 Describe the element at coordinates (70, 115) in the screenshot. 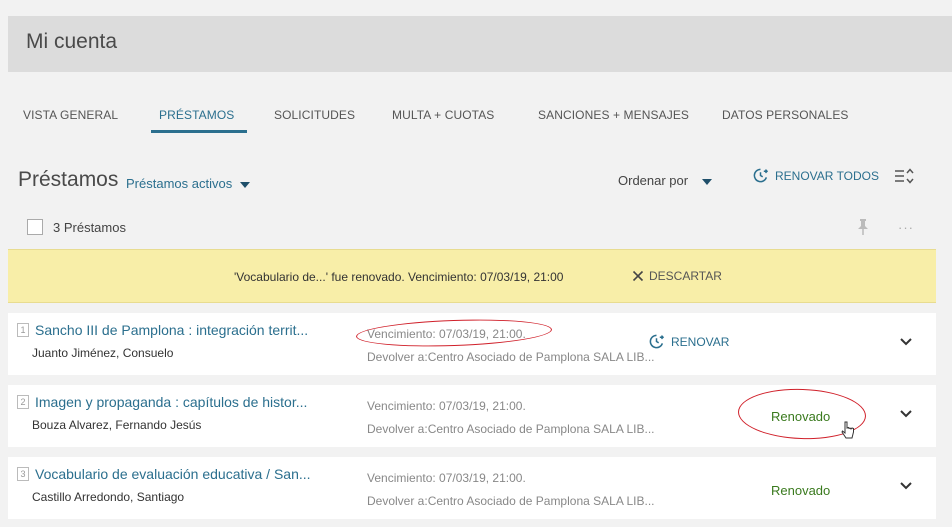

I see `tab-vista-general: VISTA GENERAL` at that location.